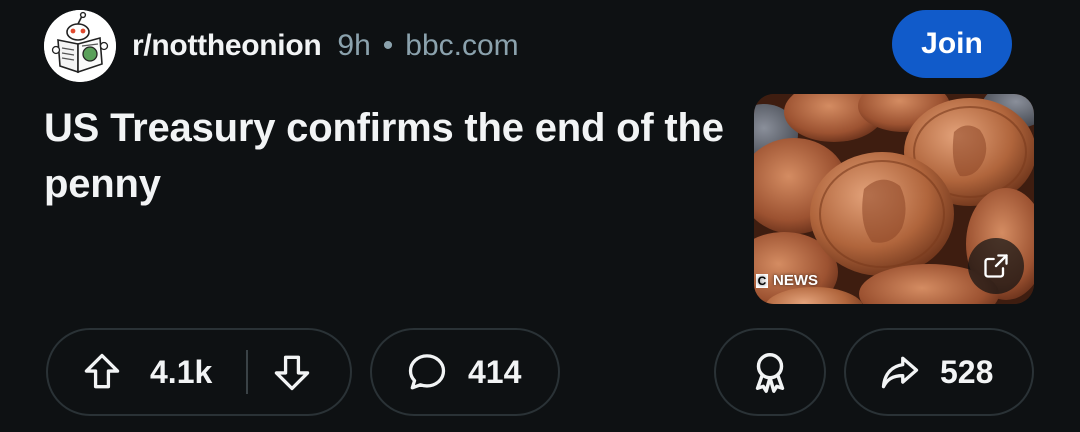 This screenshot has width=1080, height=432. Describe the element at coordinates (894, 199) in the screenshot. I see `link-thumbnail: C NEWS` at that location.